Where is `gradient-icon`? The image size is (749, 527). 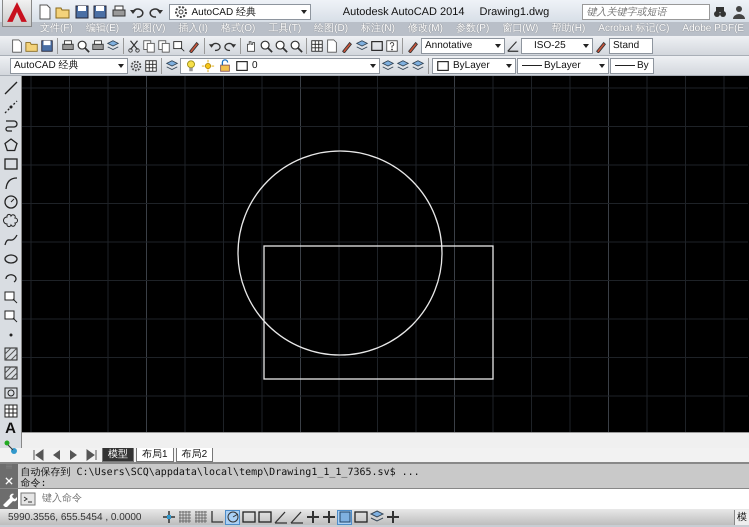
gradient-icon is located at coordinates (10, 373).